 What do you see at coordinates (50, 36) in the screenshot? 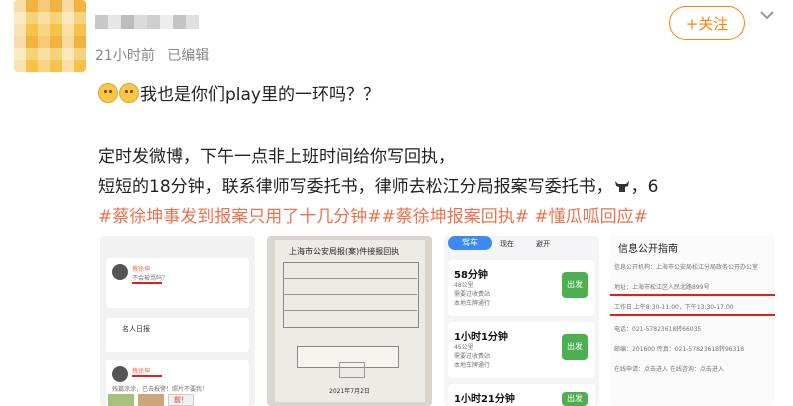
I see `user-avatar` at bounding box center [50, 36].